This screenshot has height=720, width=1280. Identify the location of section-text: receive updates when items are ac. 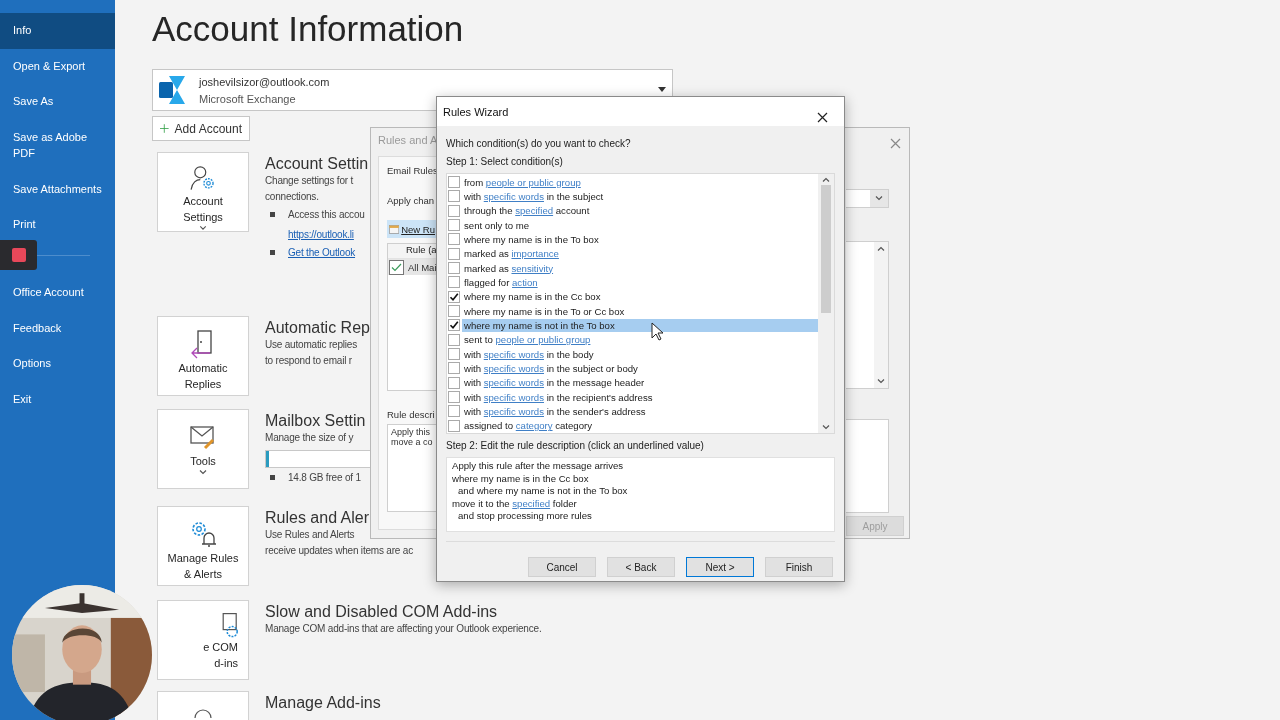
(339, 551).